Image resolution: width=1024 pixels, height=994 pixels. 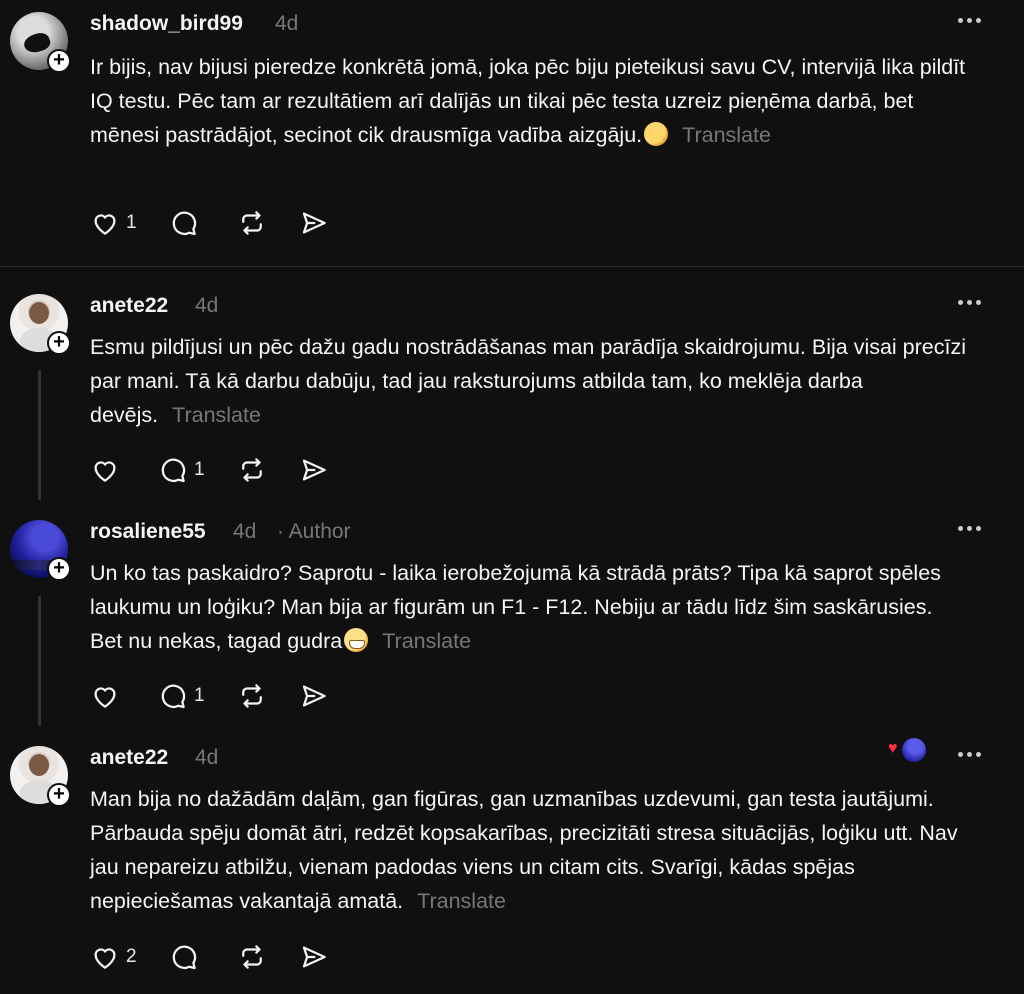 What do you see at coordinates (131, 222) in the screenshot?
I see `like-count: 1` at bounding box center [131, 222].